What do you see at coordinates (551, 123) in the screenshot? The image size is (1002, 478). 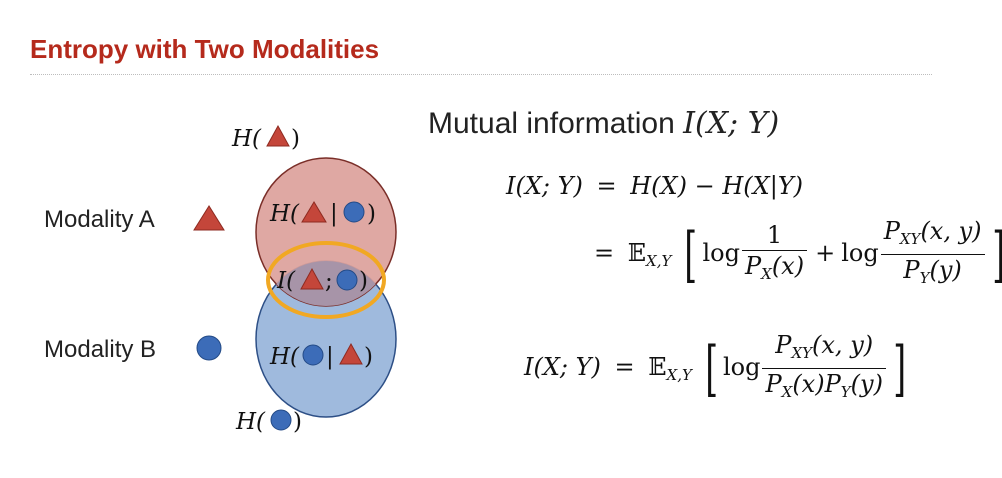 I see `mutual-information-word: Mutual information` at bounding box center [551, 123].